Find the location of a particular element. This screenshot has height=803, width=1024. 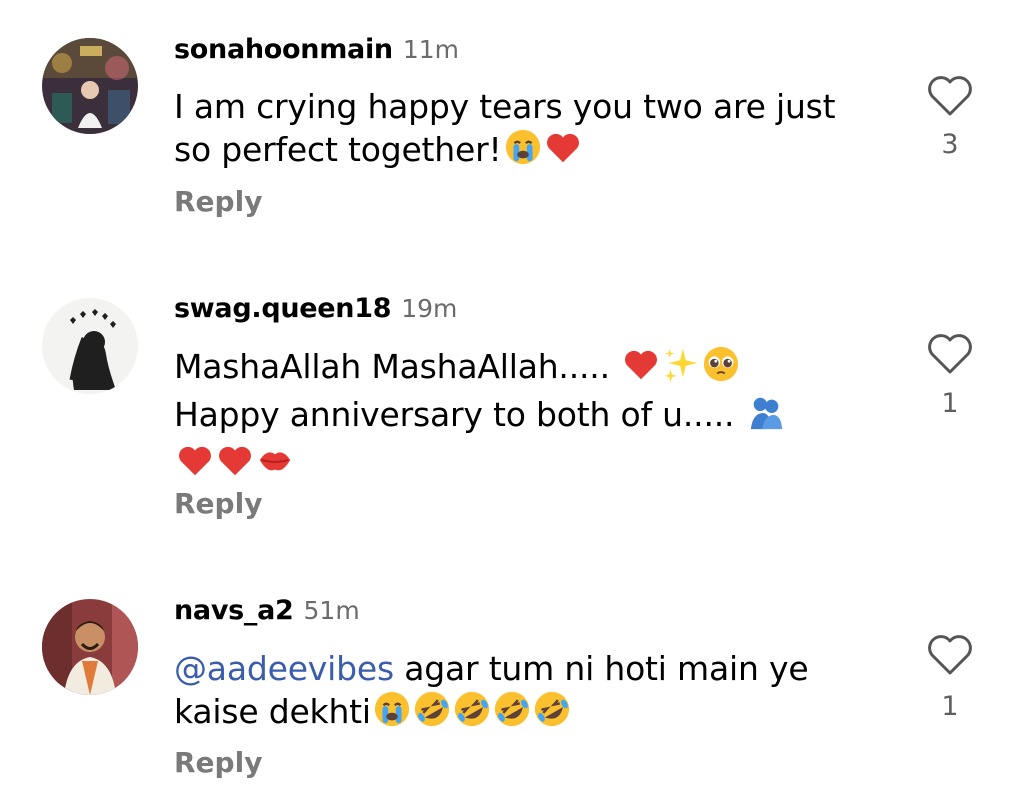

loudly-crying-face-icon is located at coordinates (392, 714).